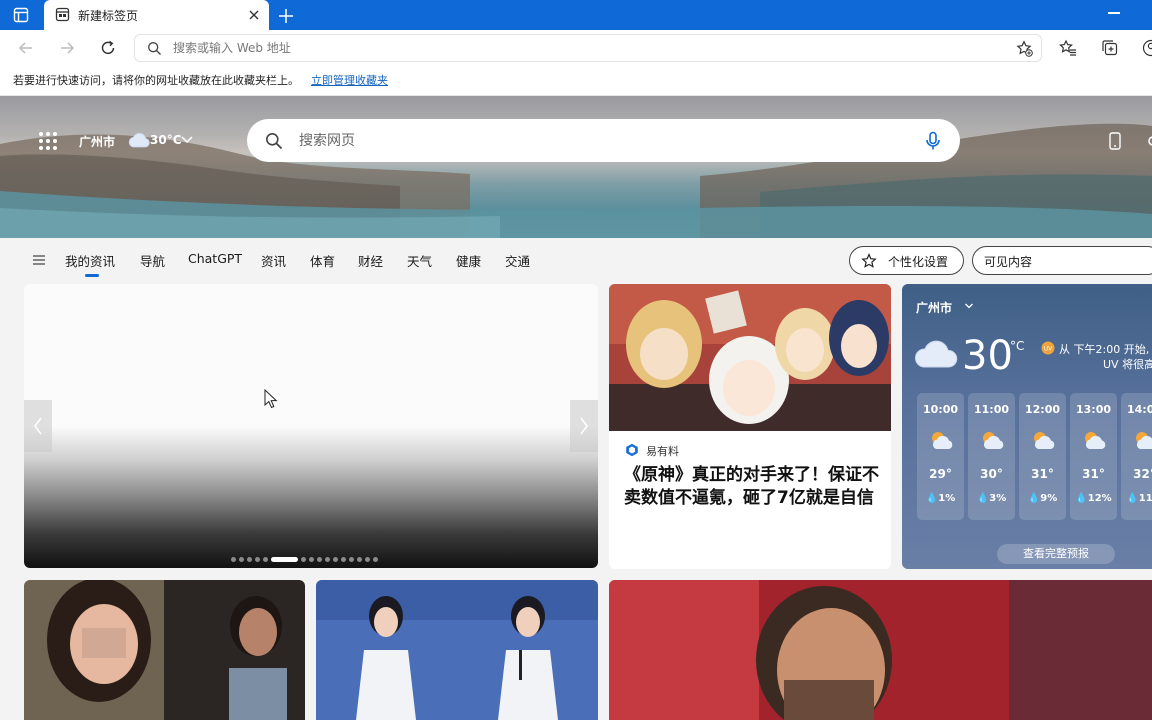  I want to click on visible-content-button: 可见内容, so click(1062, 260).